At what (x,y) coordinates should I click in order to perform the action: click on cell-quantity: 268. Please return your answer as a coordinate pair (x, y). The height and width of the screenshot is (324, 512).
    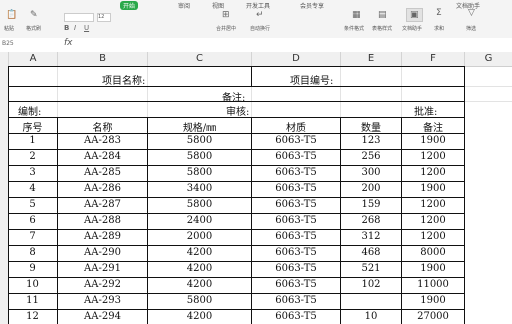
    Looking at the image, I should click on (371, 220).